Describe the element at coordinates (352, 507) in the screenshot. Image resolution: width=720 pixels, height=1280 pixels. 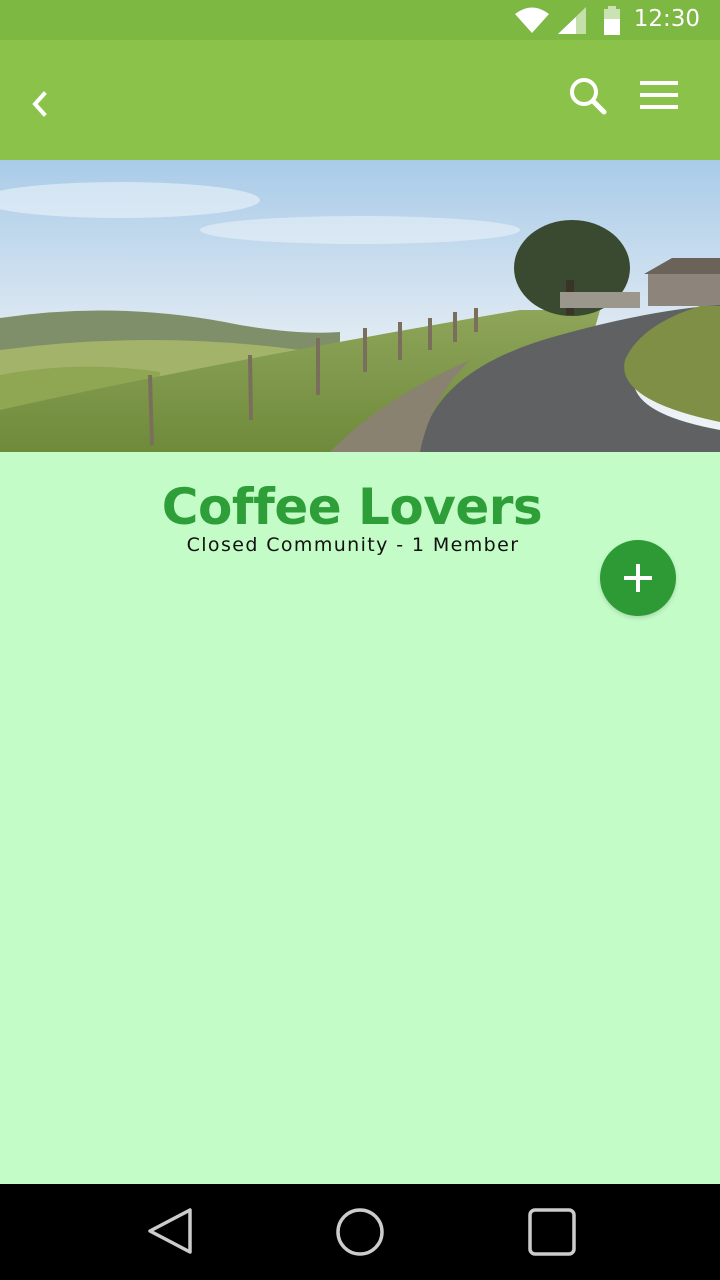
I see `community-title: Coffee Lovers` at that location.